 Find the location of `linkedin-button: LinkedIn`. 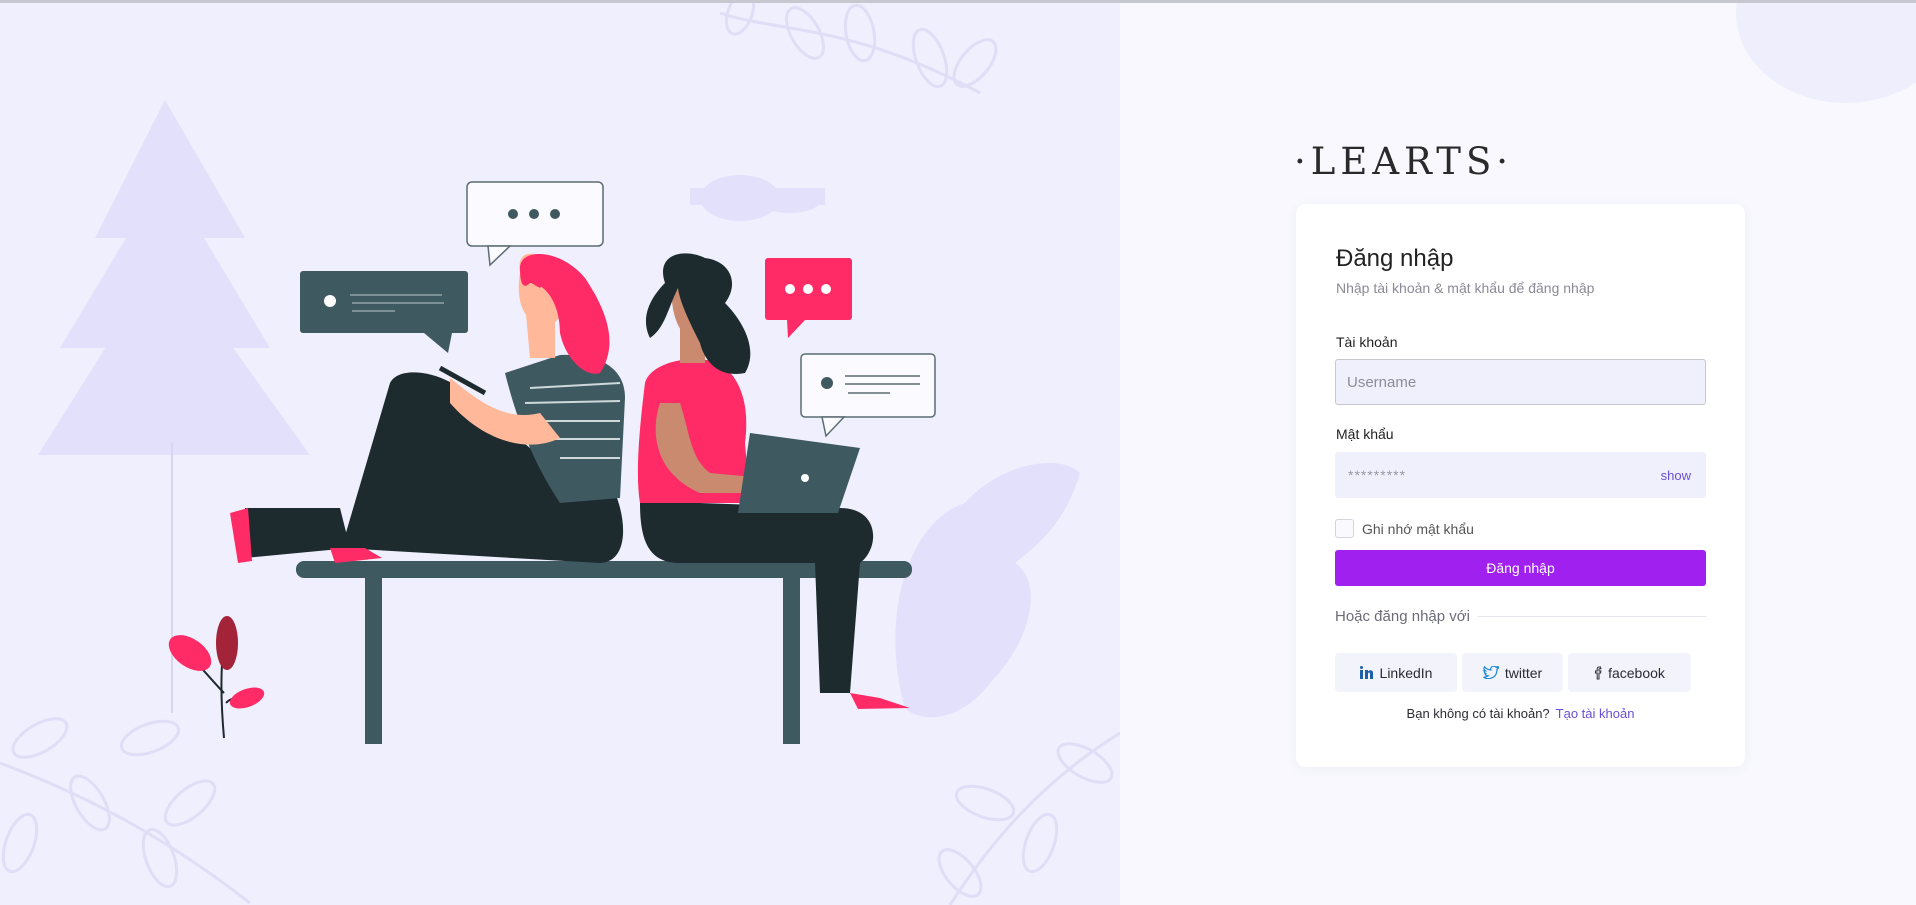

linkedin-button: LinkedIn is located at coordinates (1396, 672).